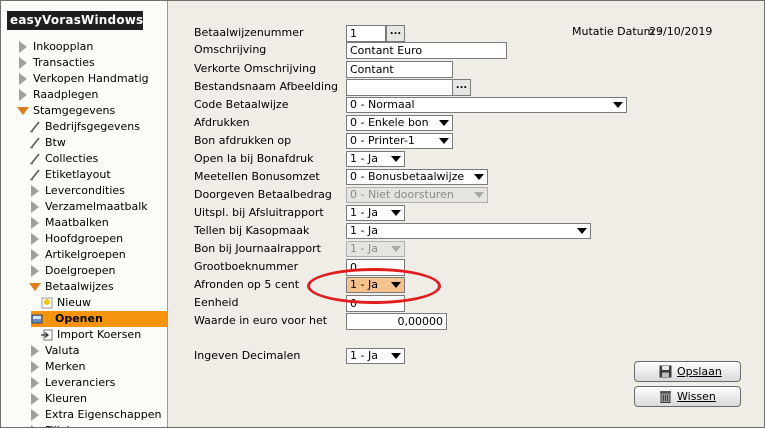 This screenshot has height=428, width=765. I want to click on meetellen-bonusomzet-value: 0 - Bonusbetaalwijze, so click(407, 176).